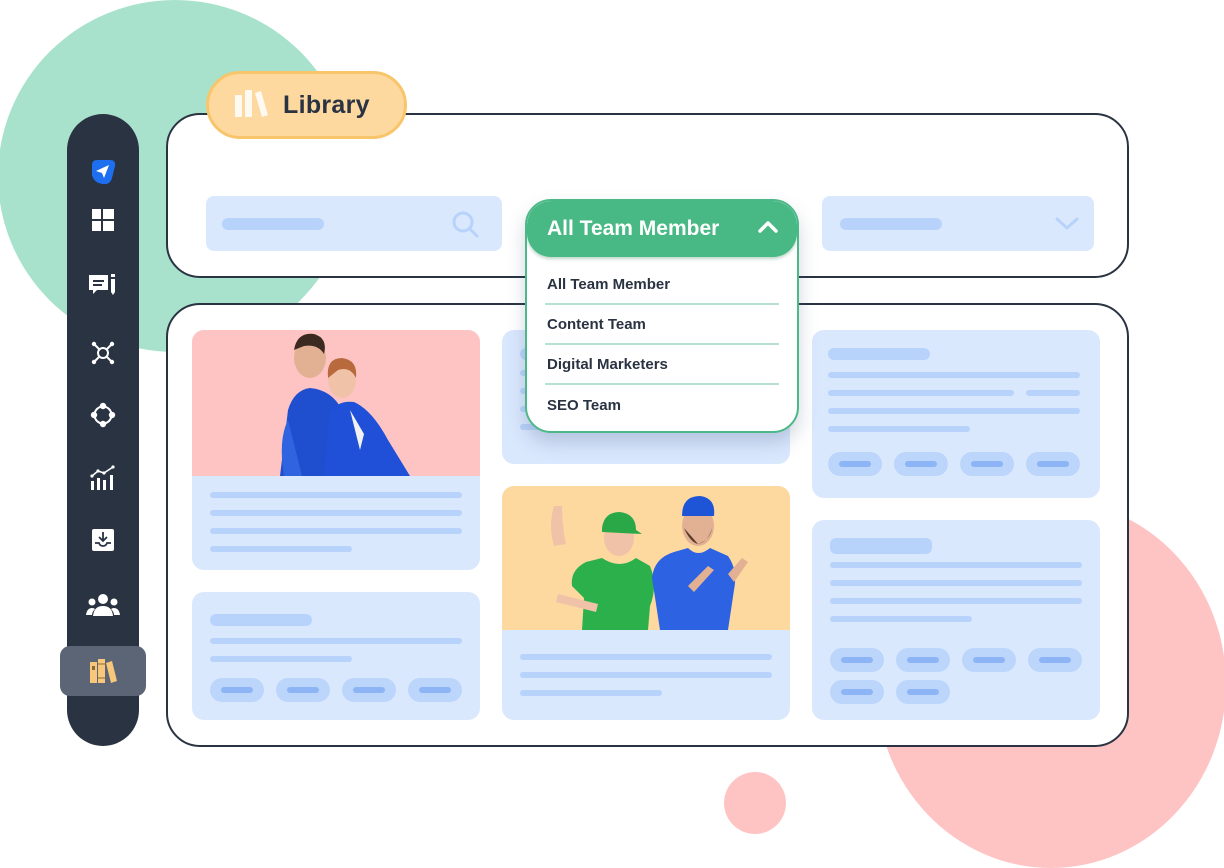 This screenshot has width=1224, height=868. I want to click on dashboard-grid-icon, so click(103, 220).